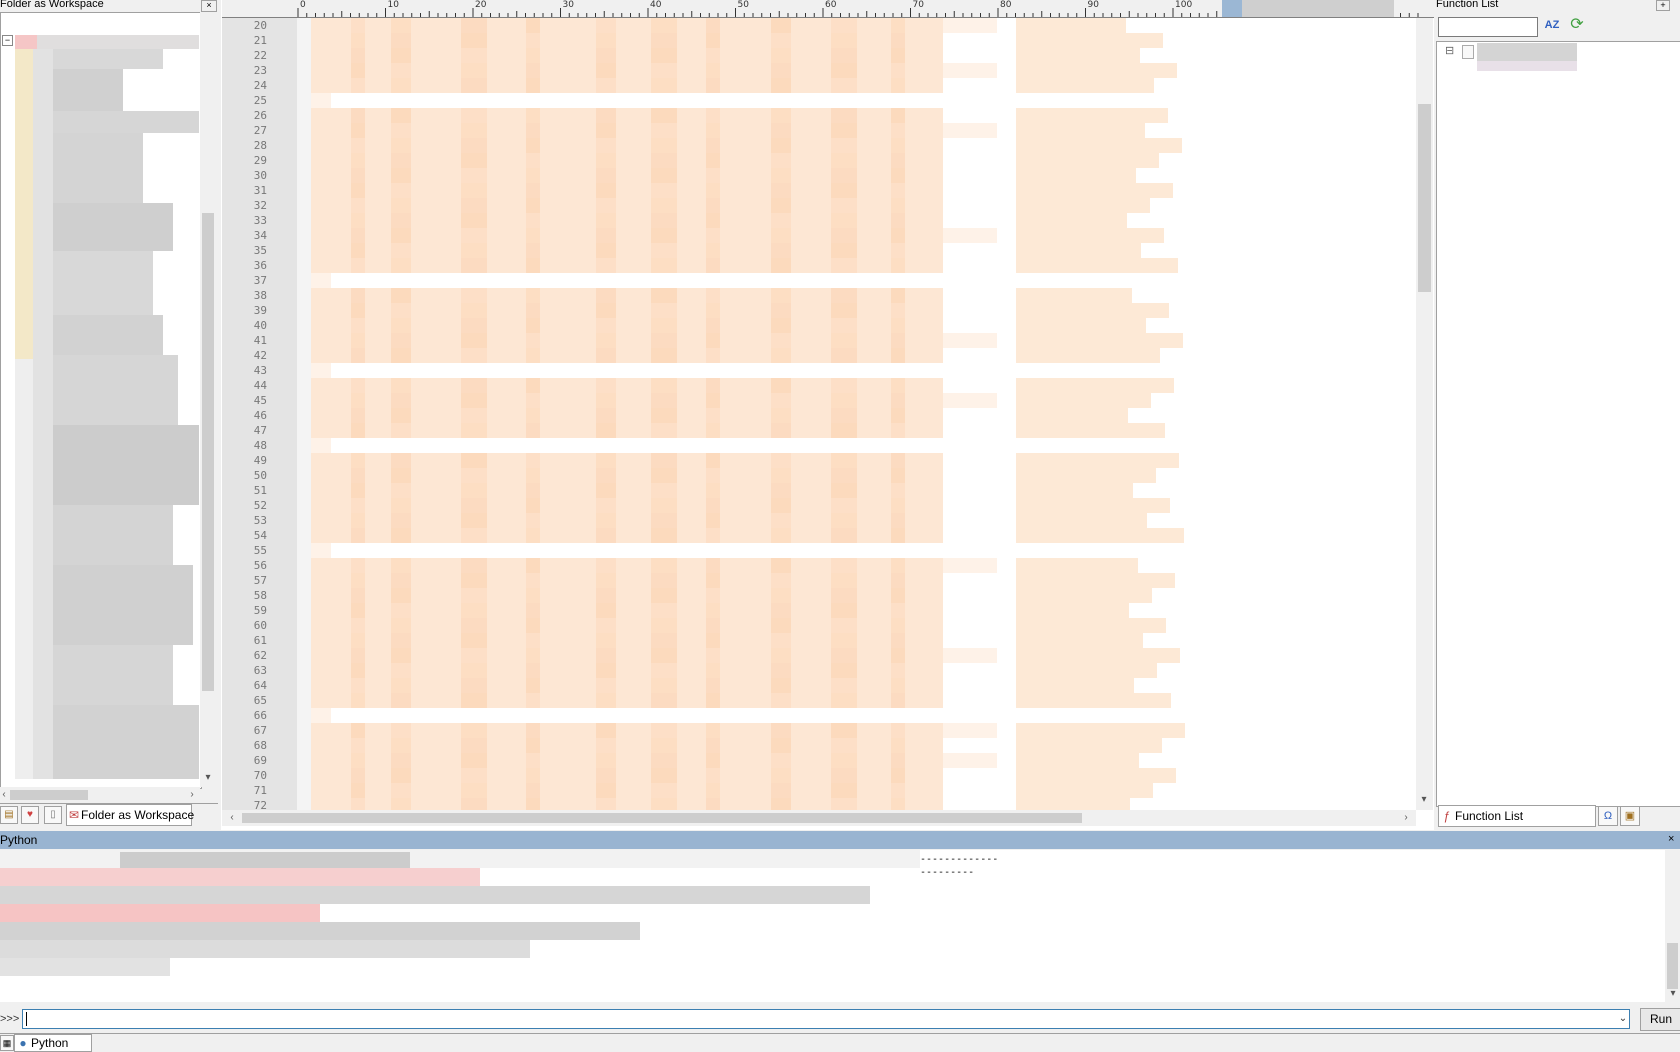 The image size is (1680, 1052). I want to click on line-number: 55, so click(260, 550).